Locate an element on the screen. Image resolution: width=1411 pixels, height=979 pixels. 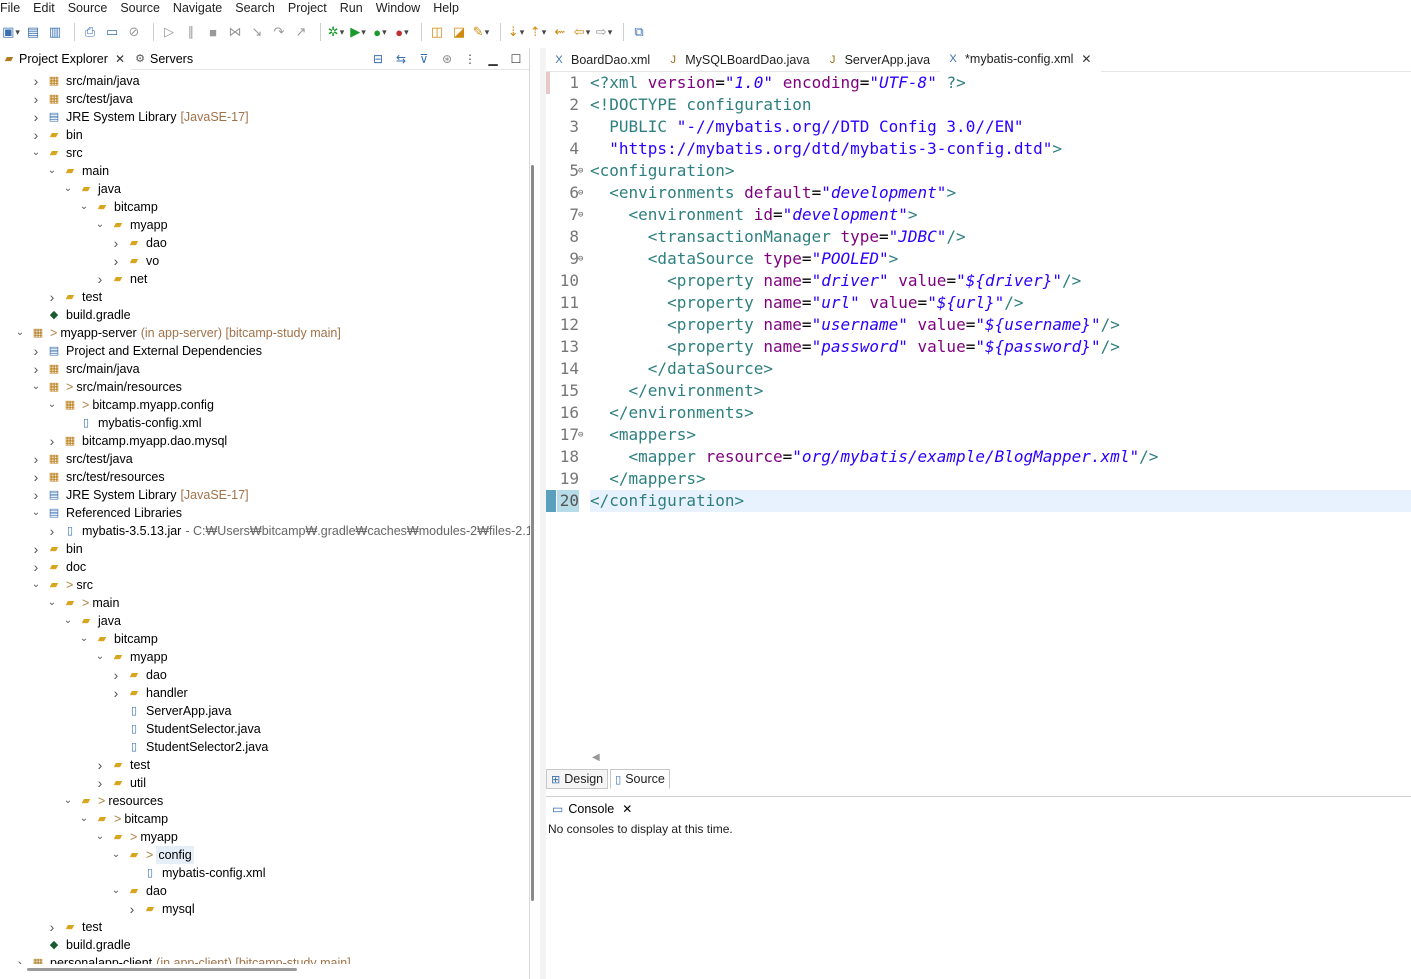
tree-item: ⌄ ▰ > config is located at coordinates (97, 855).